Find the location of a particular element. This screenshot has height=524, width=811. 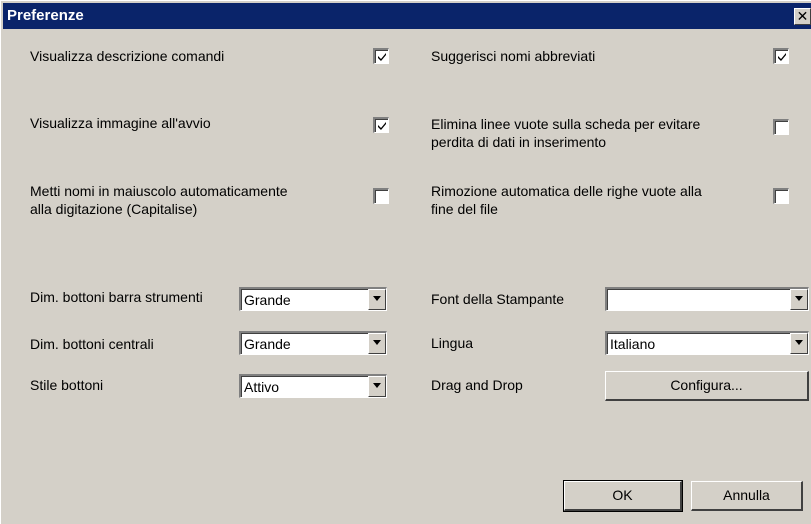

checkbox-show-splash is located at coordinates (381, 125).